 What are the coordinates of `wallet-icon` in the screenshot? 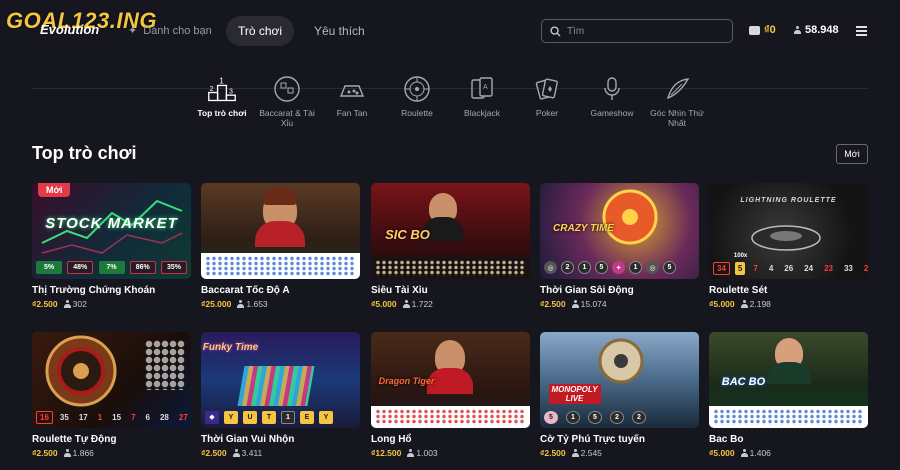 It's located at (754, 30).